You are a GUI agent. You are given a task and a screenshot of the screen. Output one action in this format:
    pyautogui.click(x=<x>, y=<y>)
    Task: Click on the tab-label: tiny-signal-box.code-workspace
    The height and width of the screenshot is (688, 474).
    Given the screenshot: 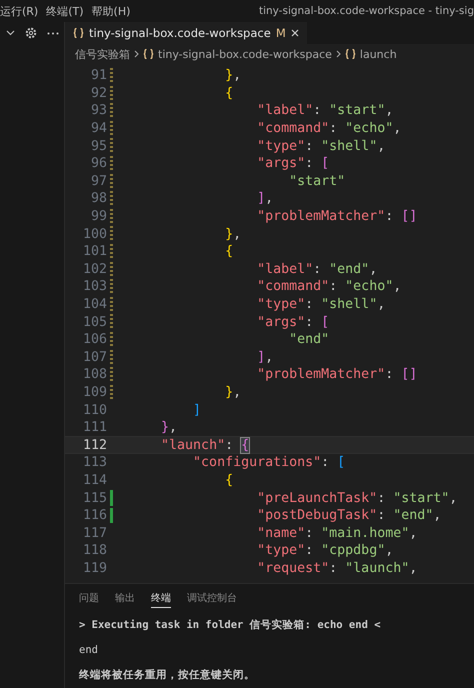 What is the action you would take?
    pyautogui.click(x=180, y=33)
    